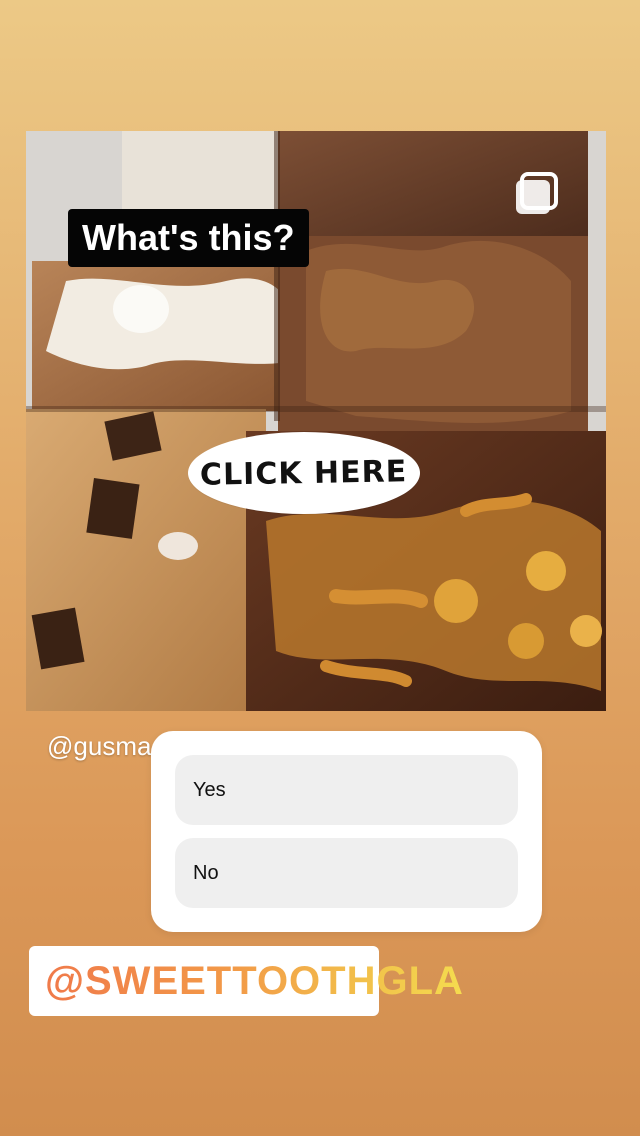 Image resolution: width=640 pixels, height=1136 pixels. What do you see at coordinates (346, 873) in the screenshot?
I see `poll-option-no: No` at bounding box center [346, 873].